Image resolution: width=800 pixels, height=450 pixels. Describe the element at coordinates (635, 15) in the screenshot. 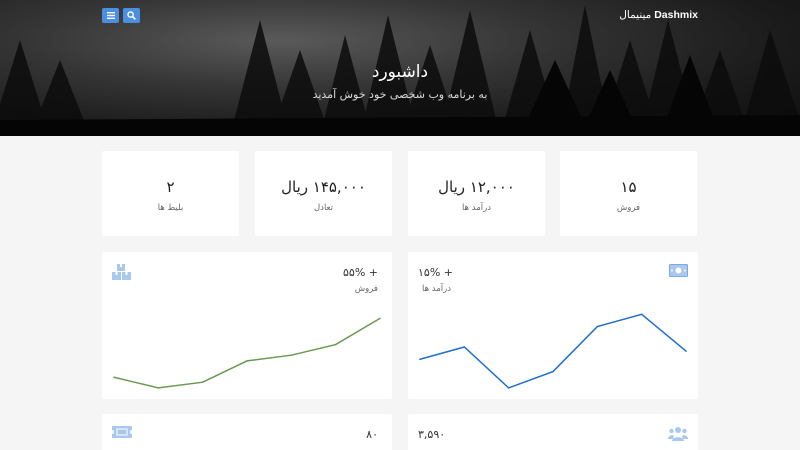

I see `brand-variant: مینیمال` at that location.